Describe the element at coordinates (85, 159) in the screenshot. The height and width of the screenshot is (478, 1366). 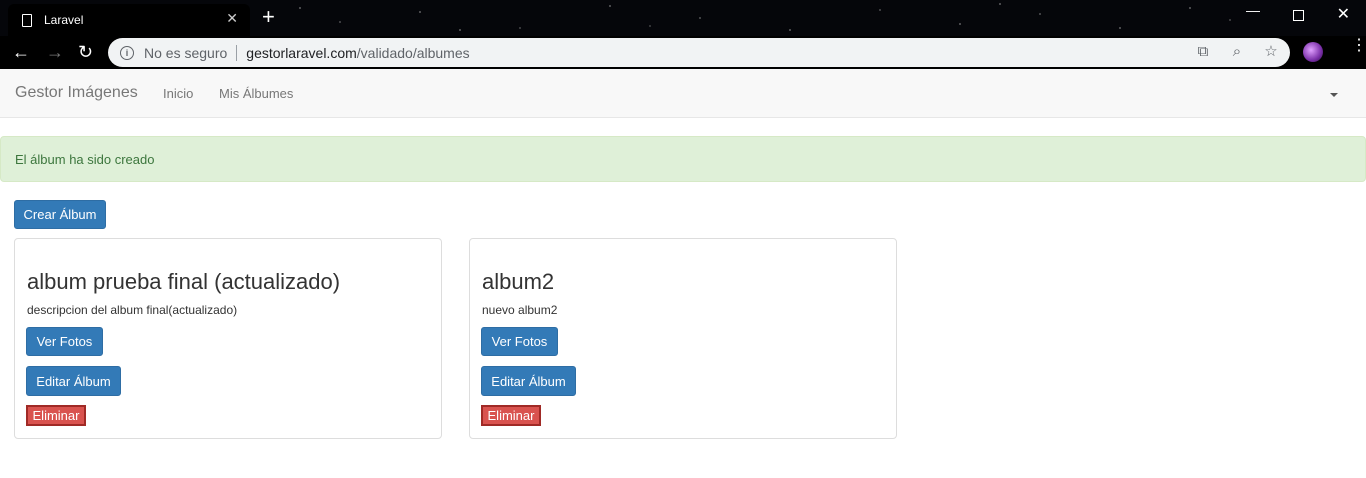
I see `alert-message: El álbum ha sido creado` at that location.